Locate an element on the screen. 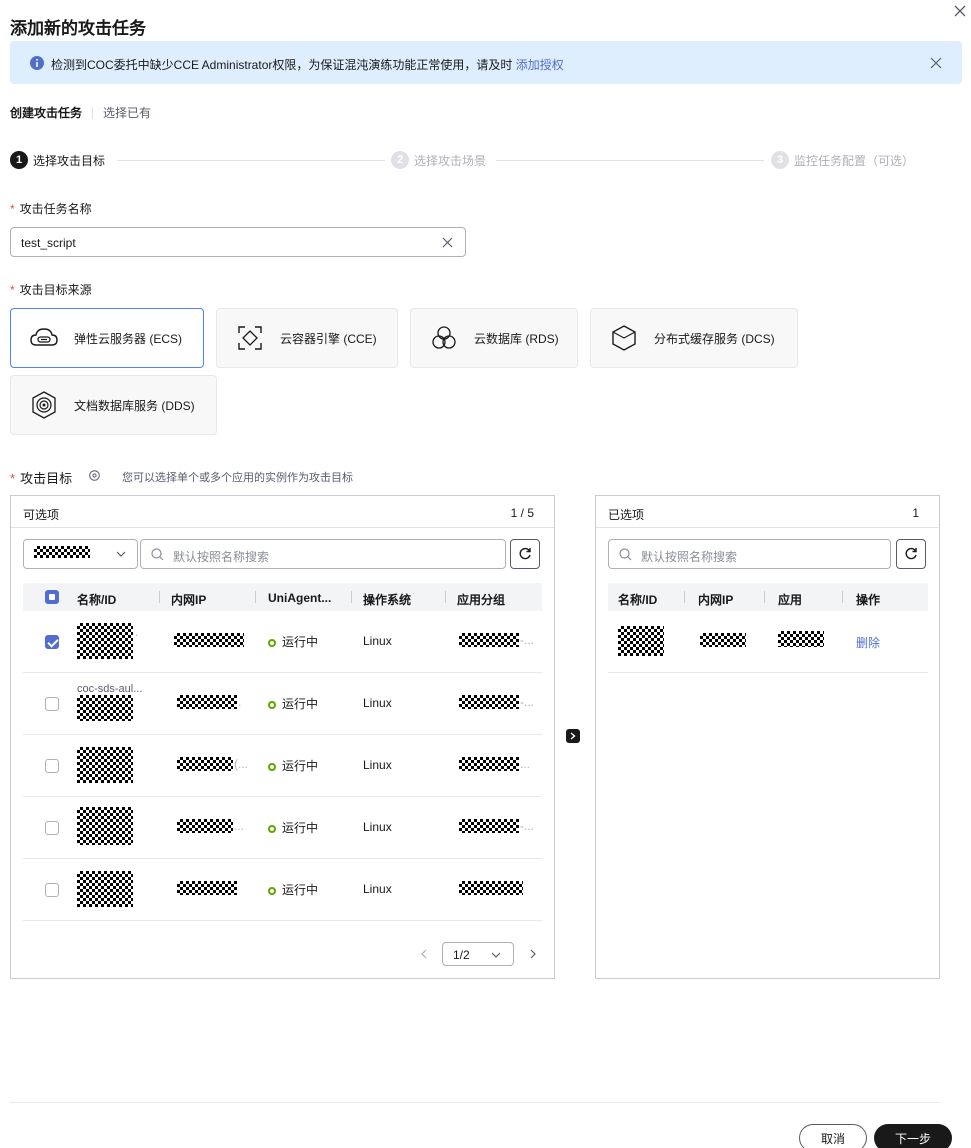 The image size is (971, 1148). available-header: 可选项 1 / 5 is located at coordinates (282, 512).